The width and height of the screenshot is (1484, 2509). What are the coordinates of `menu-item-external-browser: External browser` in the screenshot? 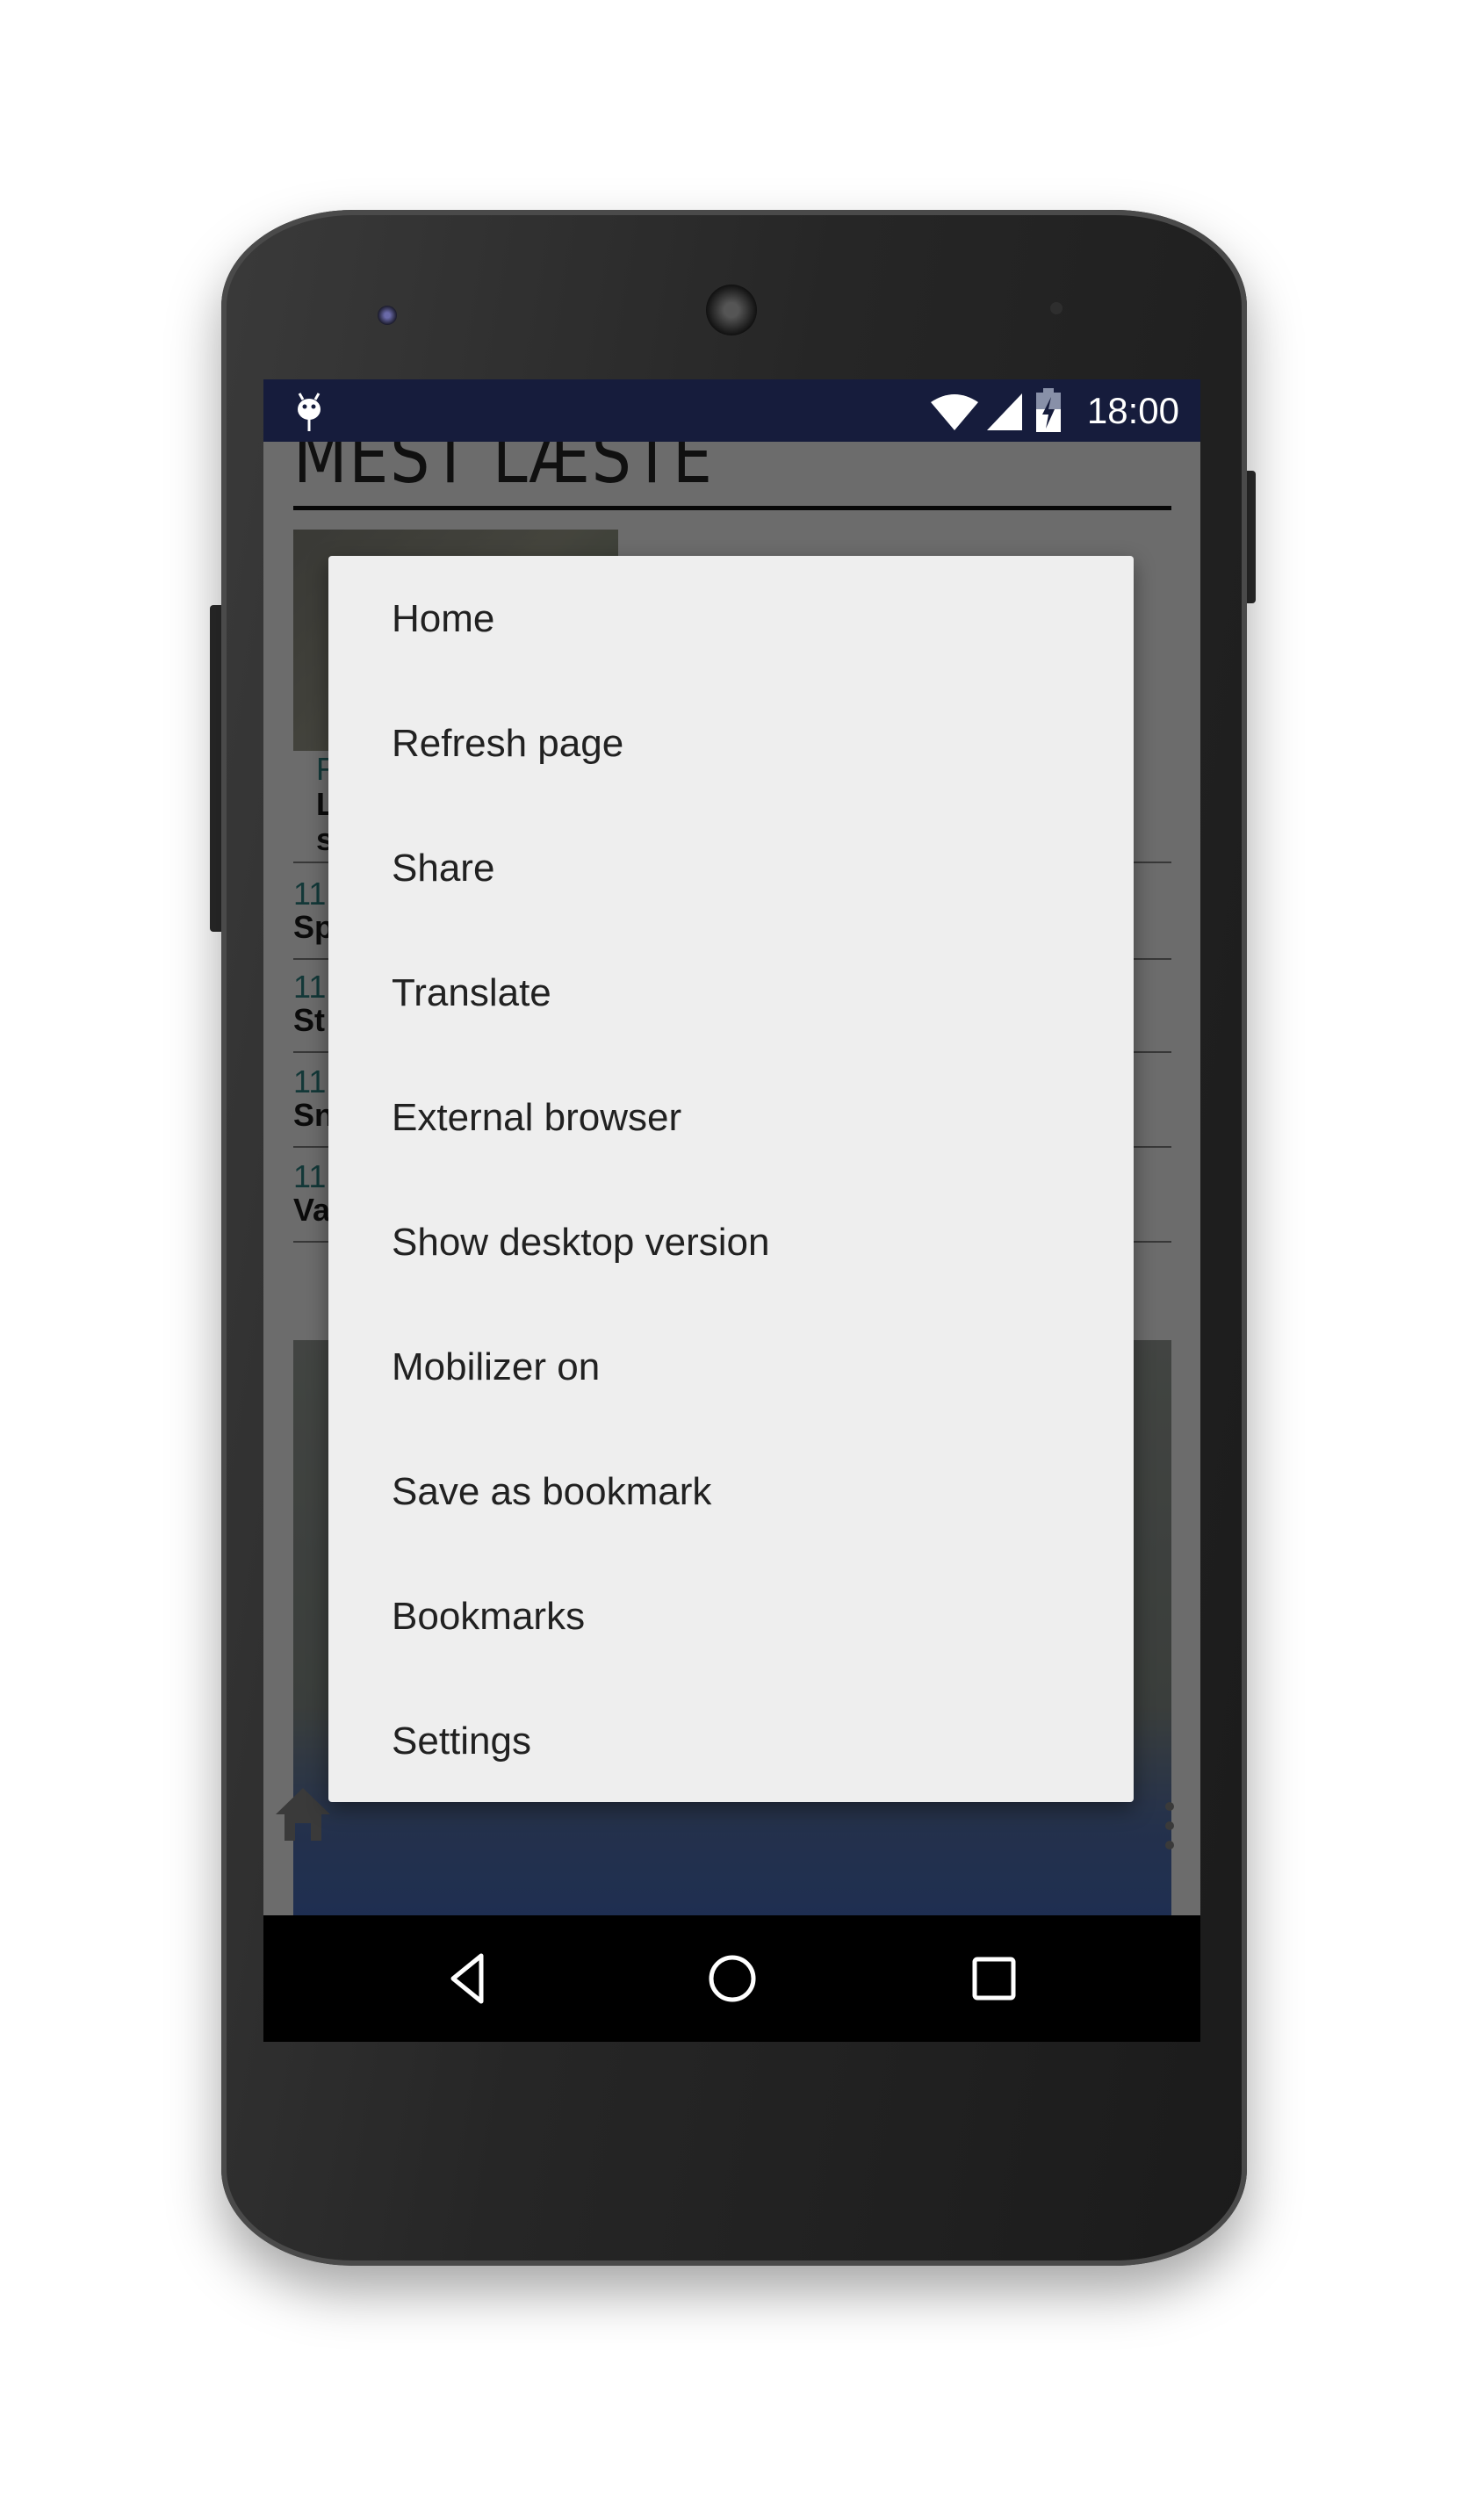 It's located at (731, 1118).